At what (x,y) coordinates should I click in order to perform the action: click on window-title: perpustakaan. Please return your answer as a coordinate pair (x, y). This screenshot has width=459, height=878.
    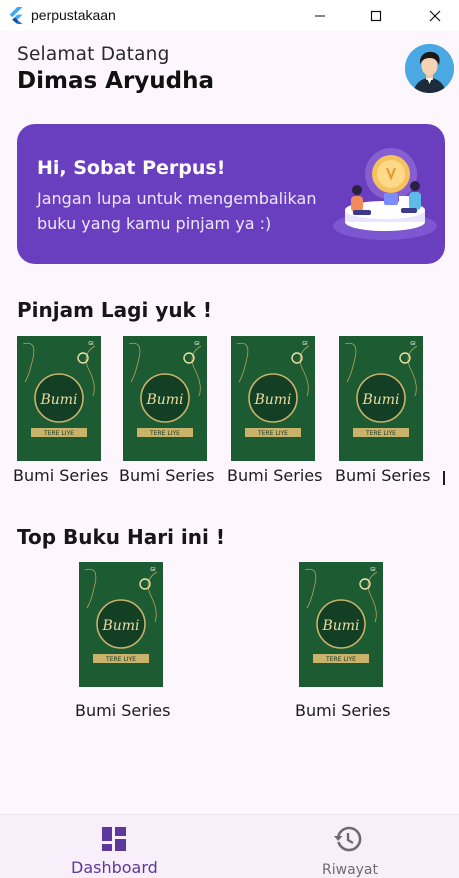
    Looking at the image, I should click on (73, 15).